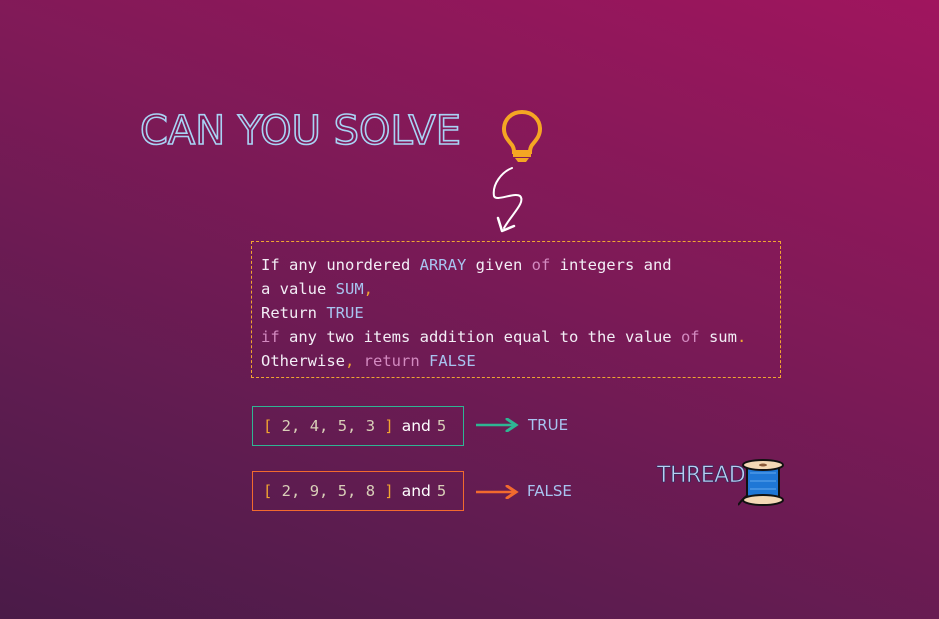 The height and width of the screenshot is (619, 939). I want to click on lightbulb-icon, so click(522, 135).